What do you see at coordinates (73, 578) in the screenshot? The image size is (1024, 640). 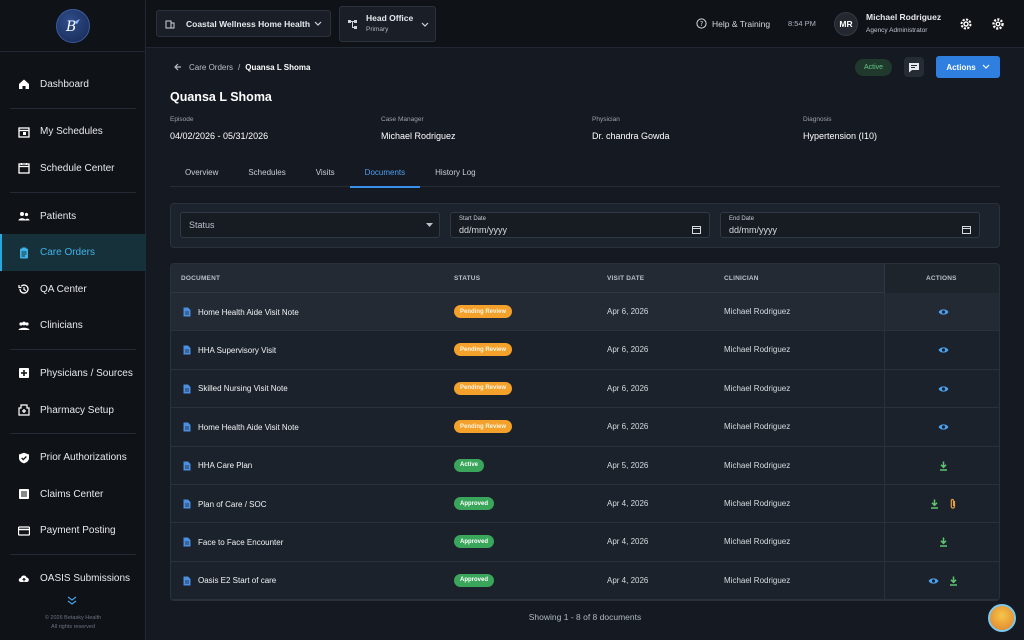 I see `sidebar-item-oasis-submissions: OASIS Submissions` at bounding box center [73, 578].